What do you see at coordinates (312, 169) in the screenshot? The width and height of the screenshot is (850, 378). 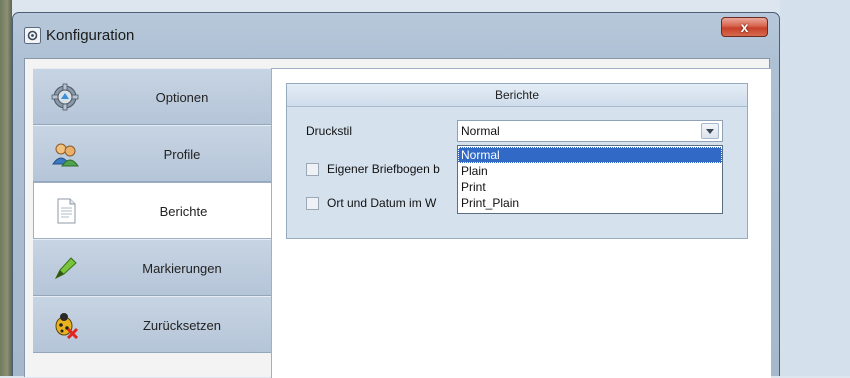 I see `custom-letterhead-checkbox` at bounding box center [312, 169].